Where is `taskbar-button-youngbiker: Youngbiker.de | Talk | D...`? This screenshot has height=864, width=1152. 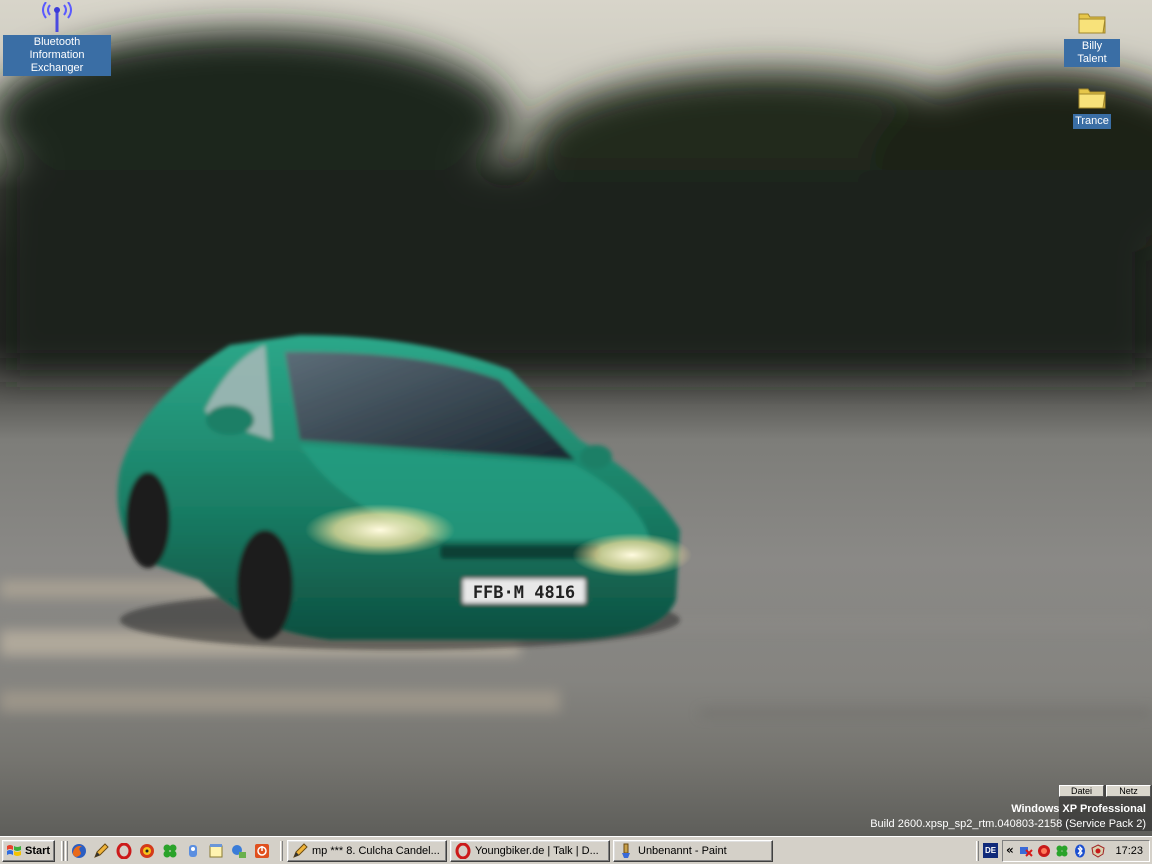
taskbar-button-youngbiker: Youngbiker.de | Talk | D... is located at coordinates (530, 851).